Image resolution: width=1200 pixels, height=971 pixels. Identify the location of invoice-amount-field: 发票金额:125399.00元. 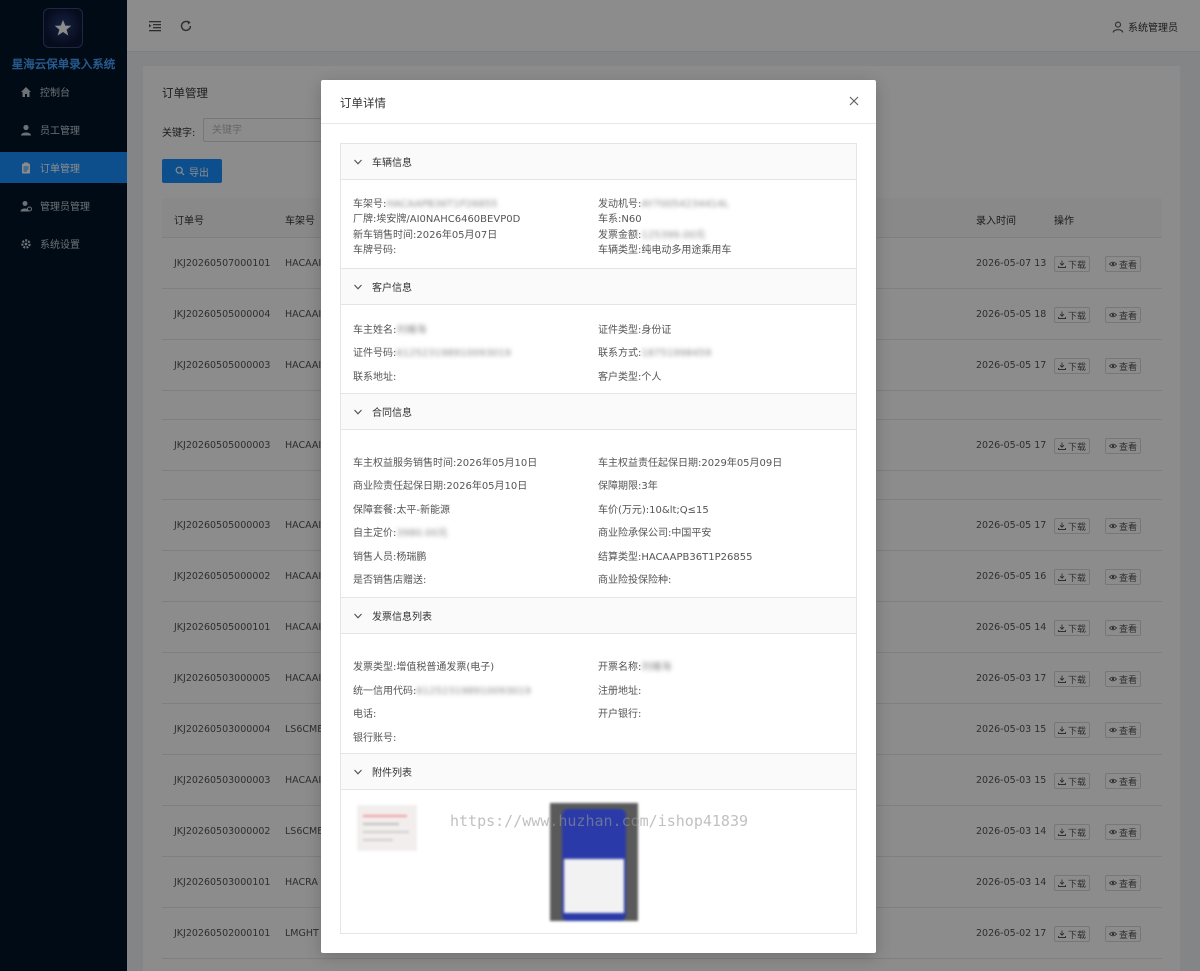
(652, 235).